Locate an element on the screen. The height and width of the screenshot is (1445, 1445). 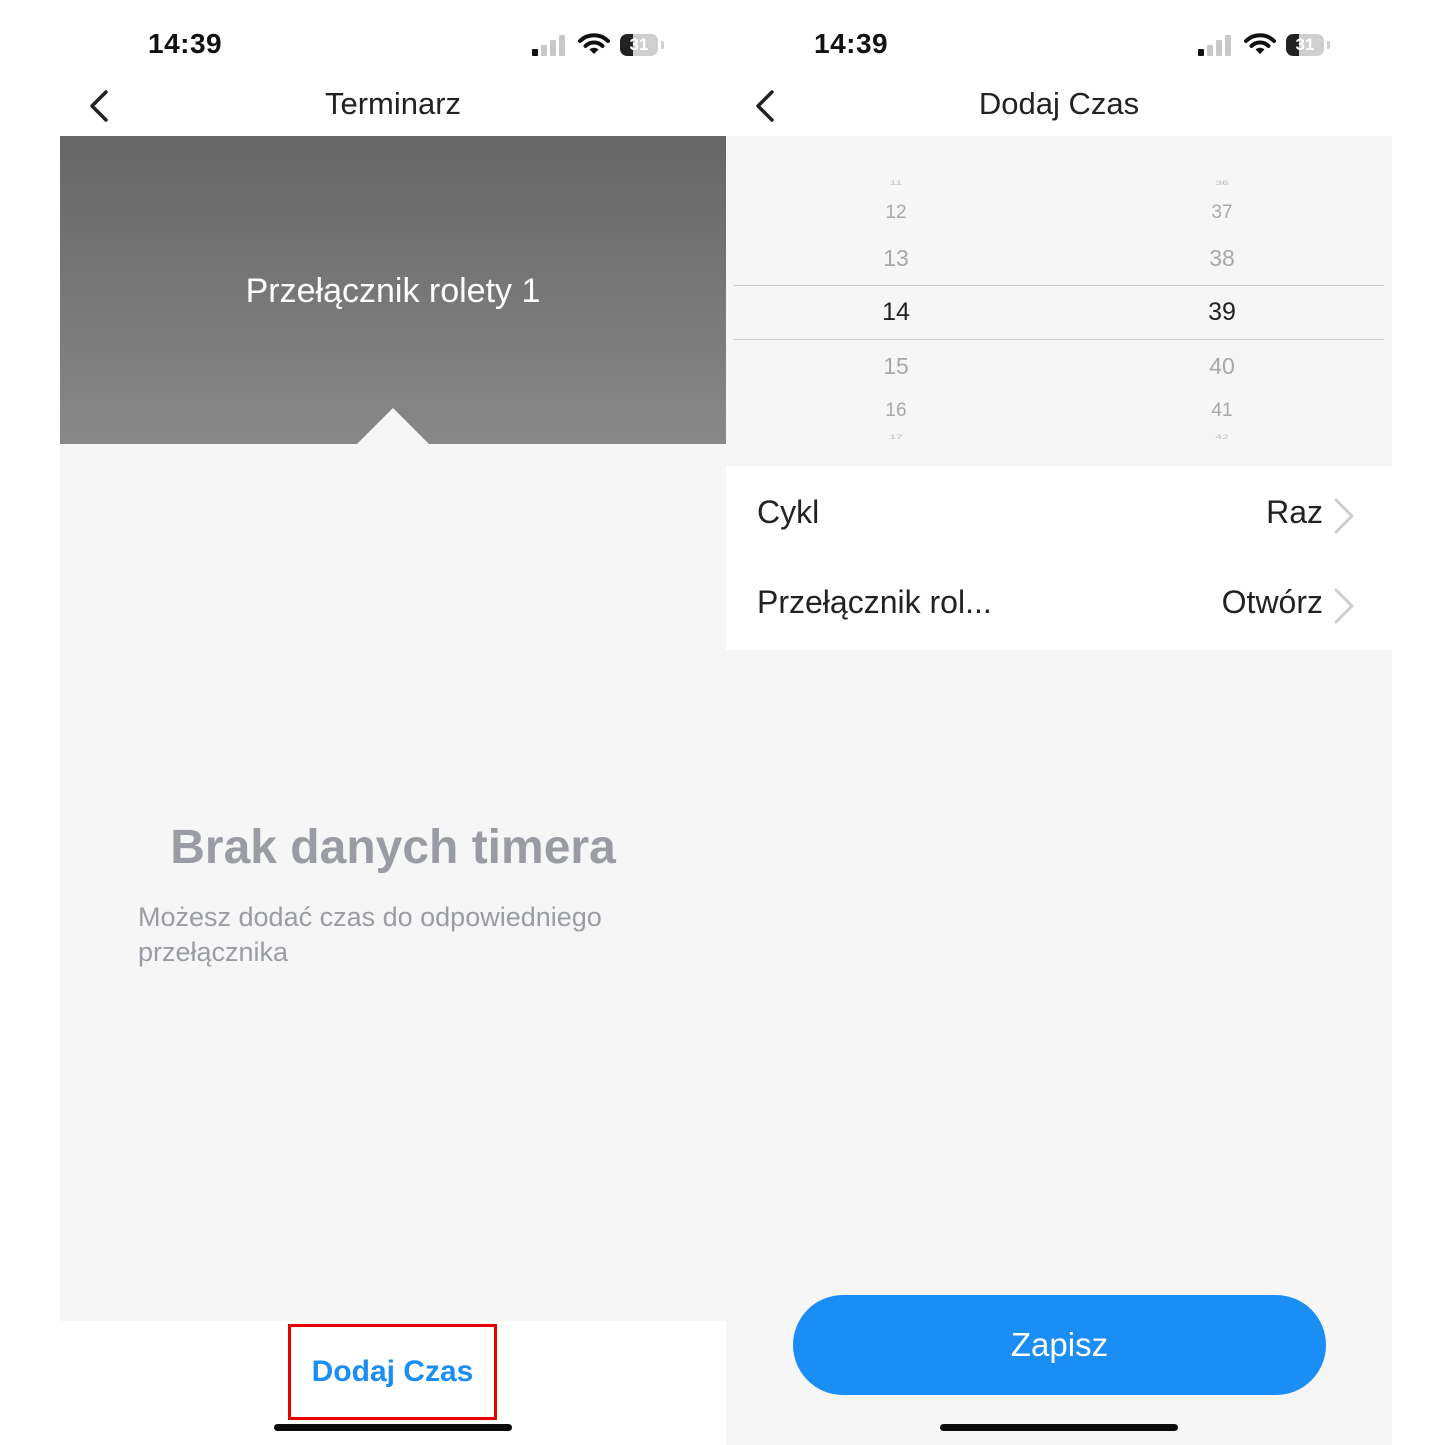
cycle-label: Cykl is located at coordinates (788, 512).